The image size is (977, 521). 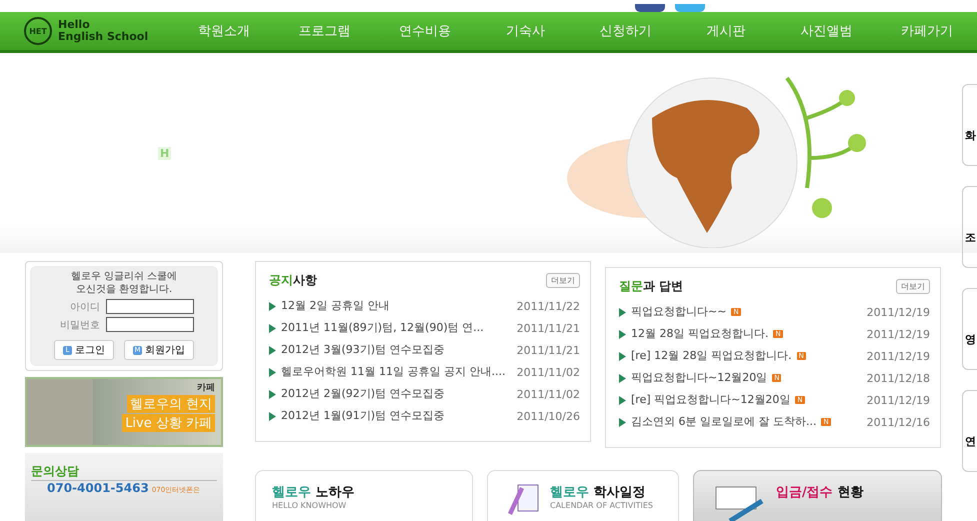 What do you see at coordinates (335, 306) in the screenshot?
I see `post-link: 12월 2일 공휴일 안내` at bounding box center [335, 306].